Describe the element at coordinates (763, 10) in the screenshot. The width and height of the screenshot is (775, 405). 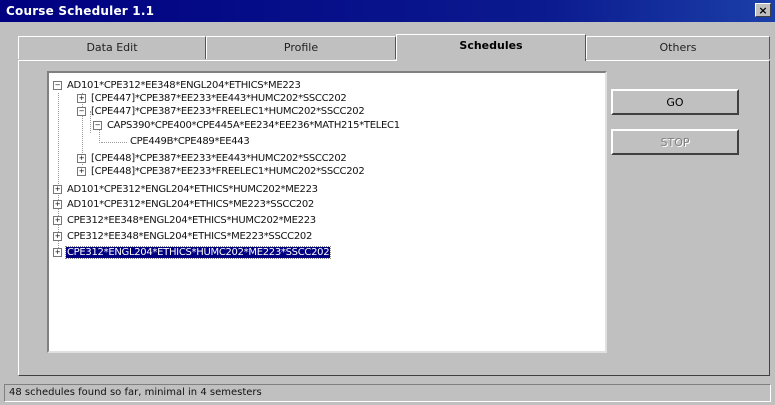
I see `close-icon: ×` at that location.